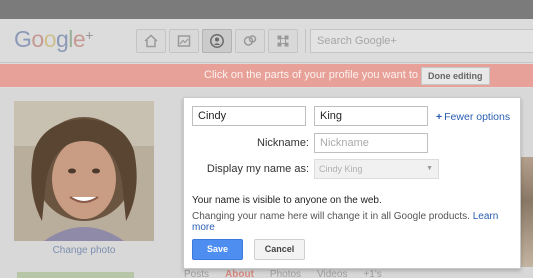 The image size is (533, 278). What do you see at coordinates (75, 275) in the screenshot?
I see `profile-action-bar` at bounding box center [75, 275].